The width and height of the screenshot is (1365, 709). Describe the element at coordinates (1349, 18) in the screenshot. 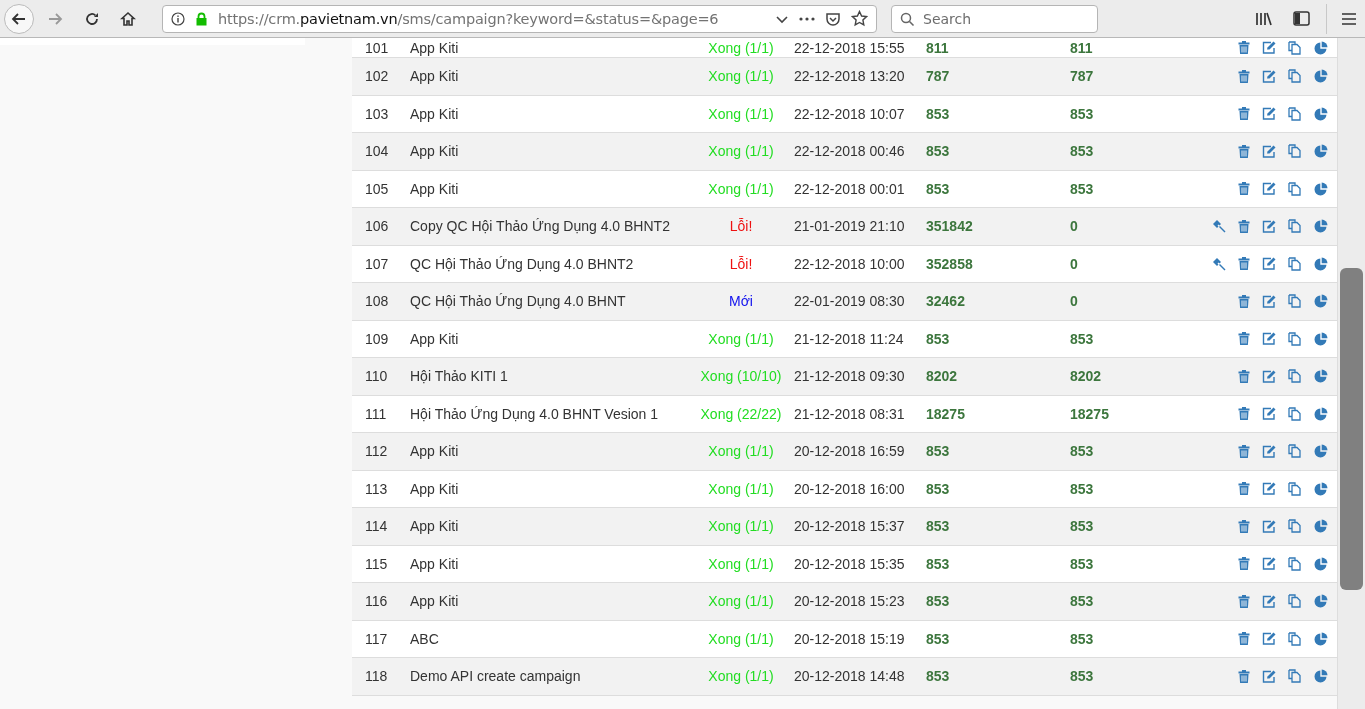

I see `menu-icon` at that location.